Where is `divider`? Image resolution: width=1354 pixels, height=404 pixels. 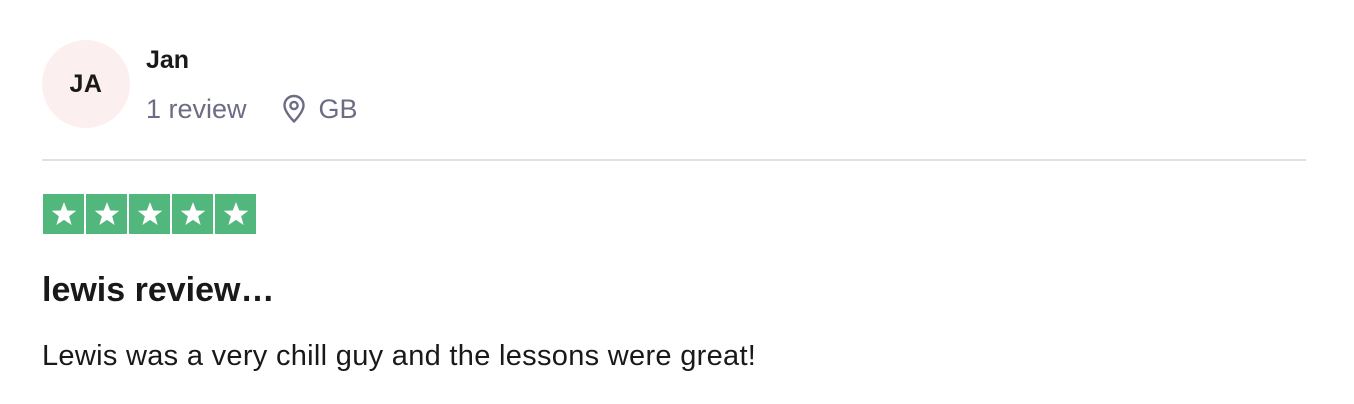 divider is located at coordinates (674, 160).